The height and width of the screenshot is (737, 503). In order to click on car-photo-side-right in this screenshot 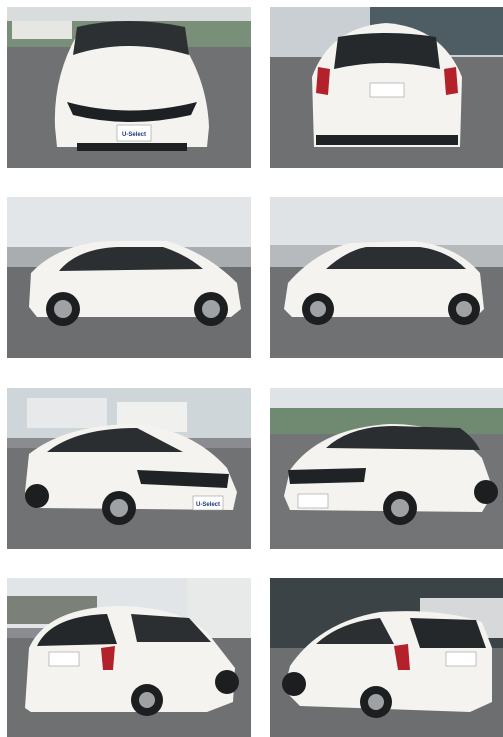, I will do `click(386, 277)`.